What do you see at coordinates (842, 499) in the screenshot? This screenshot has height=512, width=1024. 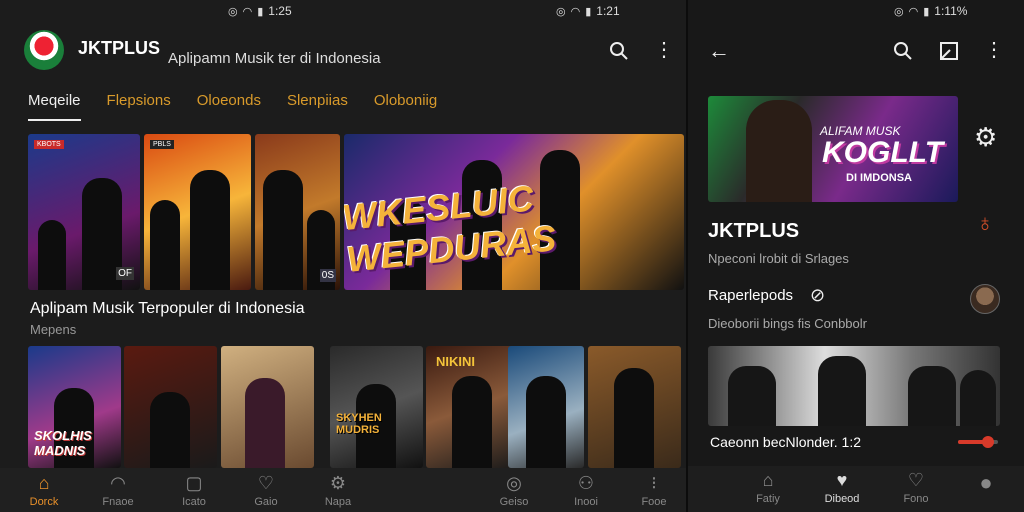 I see `nav-label: Dibeod` at bounding box center [842, 499].